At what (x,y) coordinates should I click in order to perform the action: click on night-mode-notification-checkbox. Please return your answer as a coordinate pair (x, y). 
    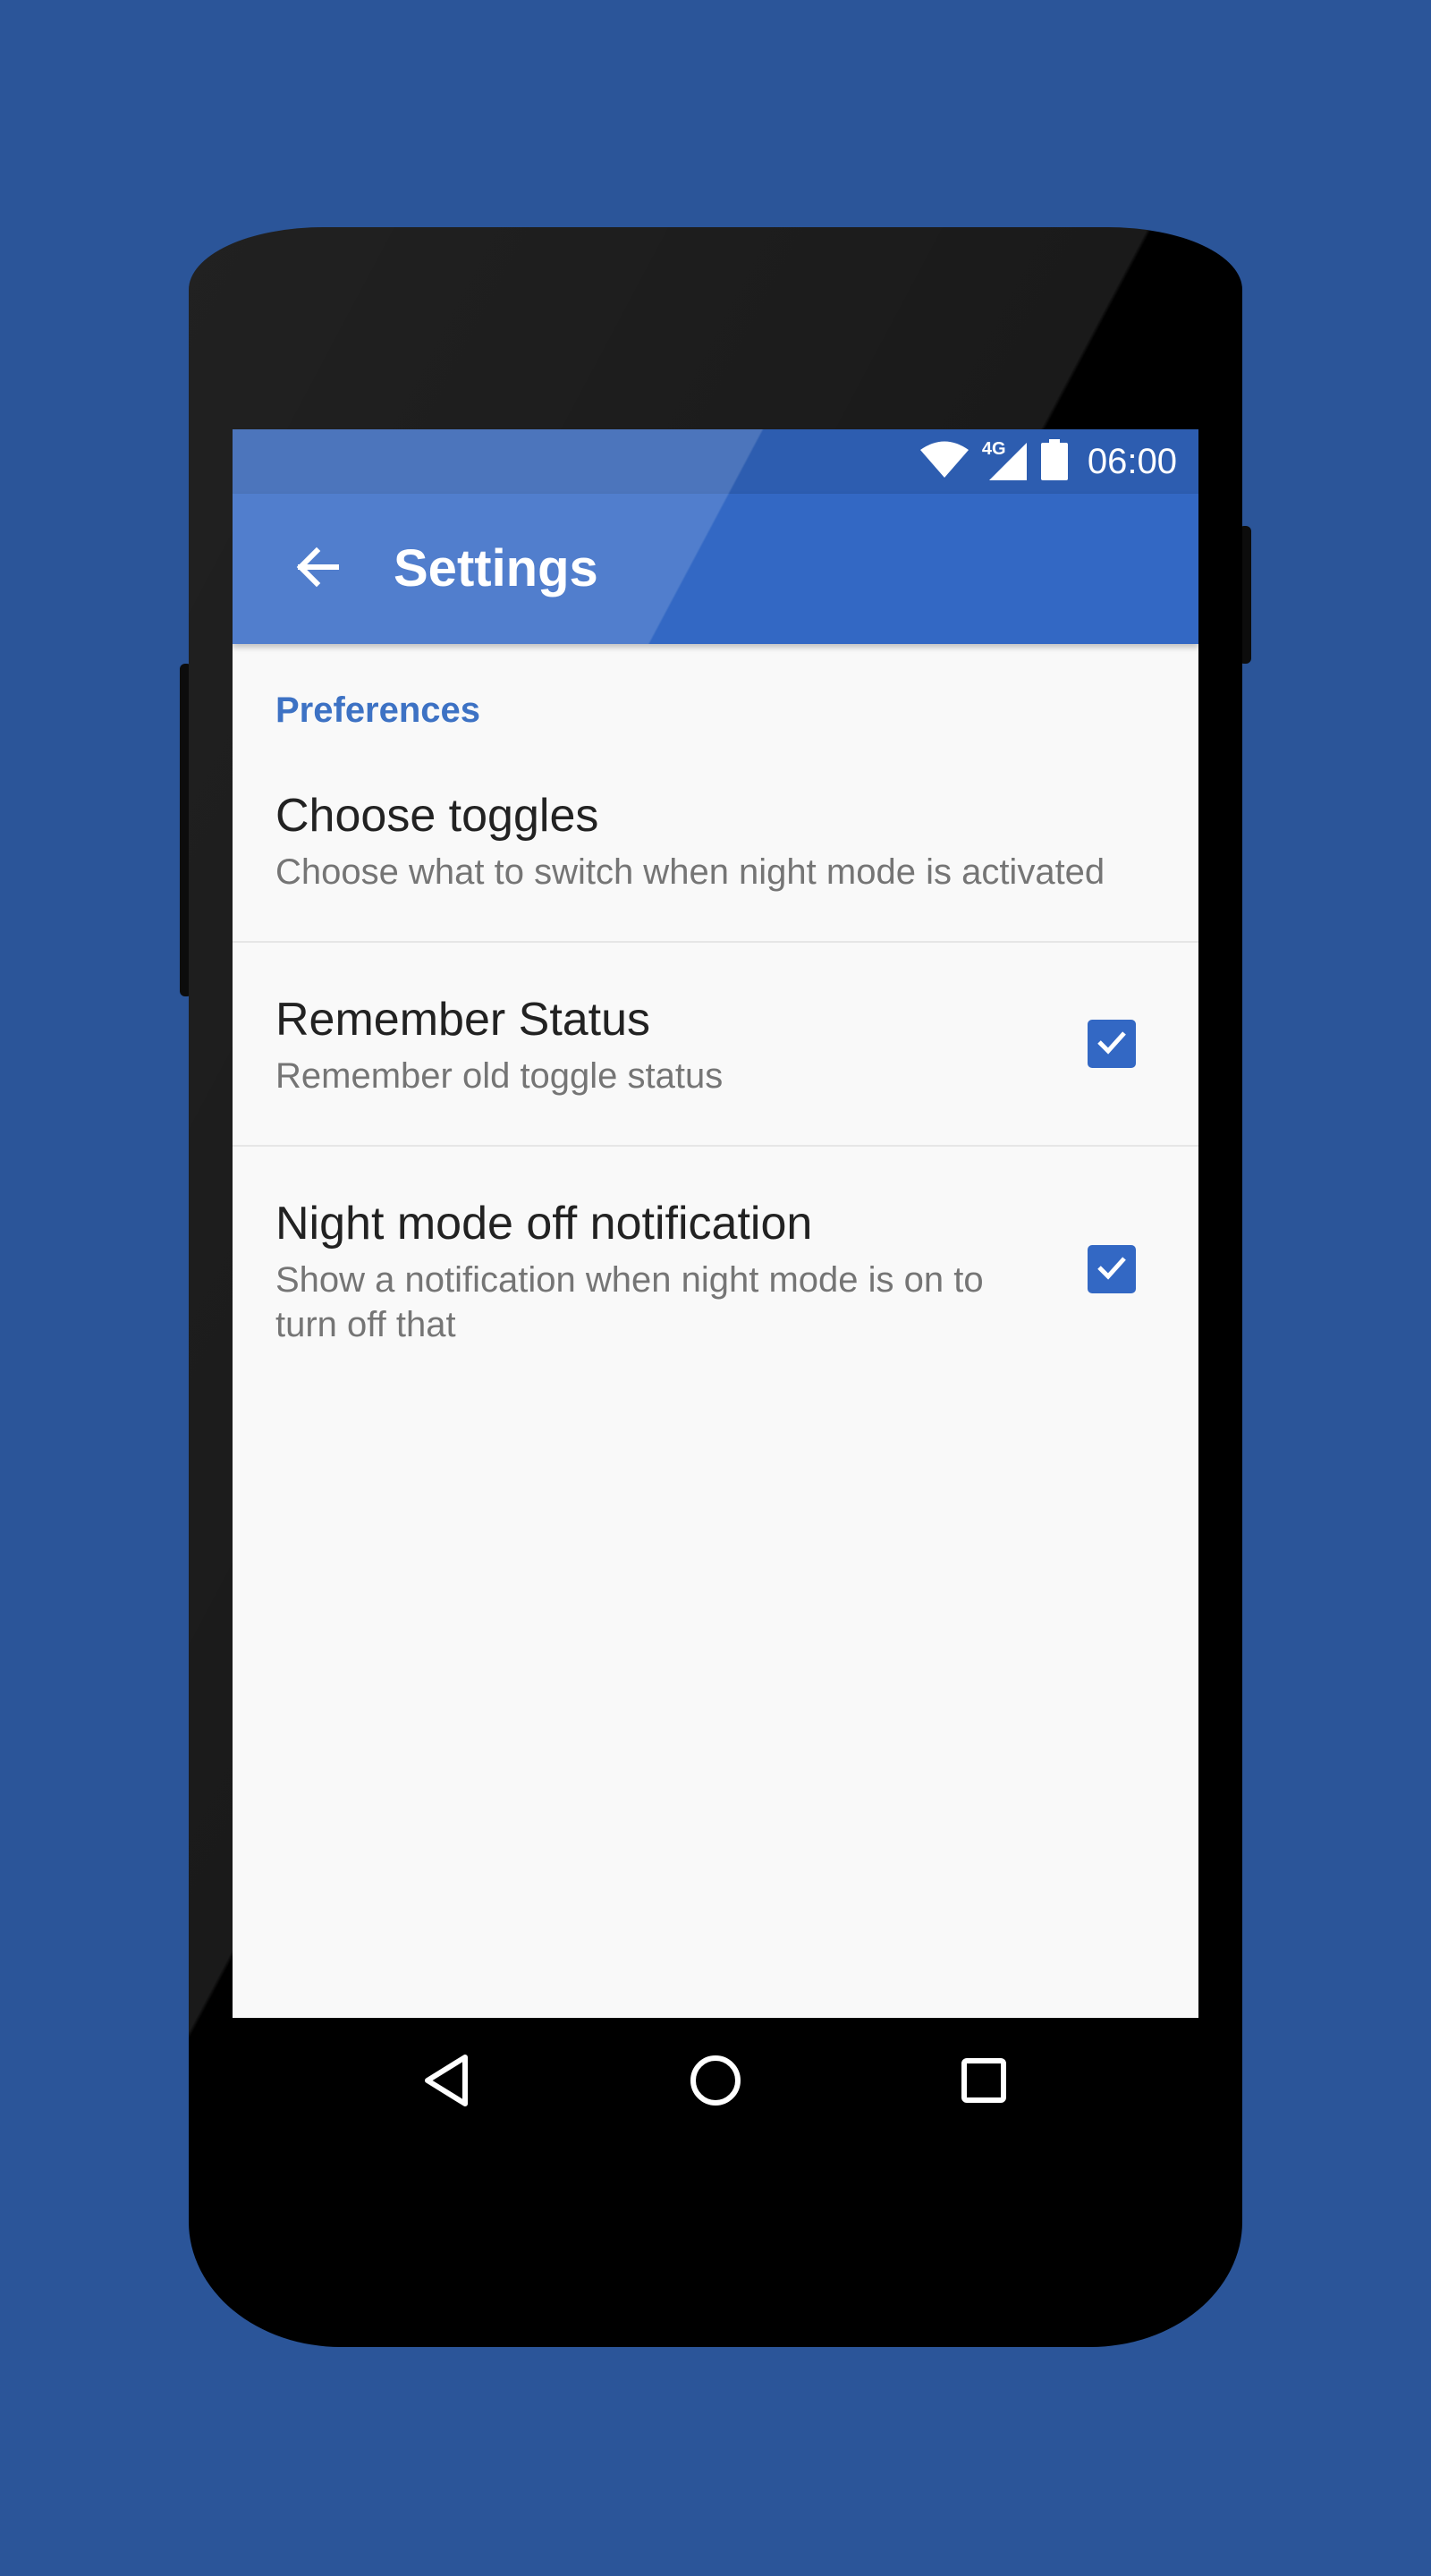
    Looking at the image, I should click on (1112, 1269).